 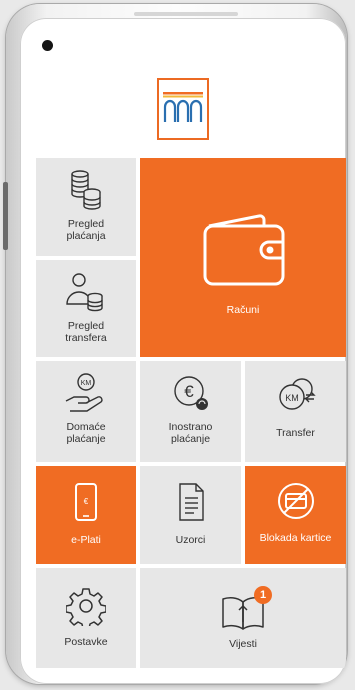 What do you see at coordinates (191, 502) in the screenshot?
I see `document-icon` at bounding box center [191, 502].